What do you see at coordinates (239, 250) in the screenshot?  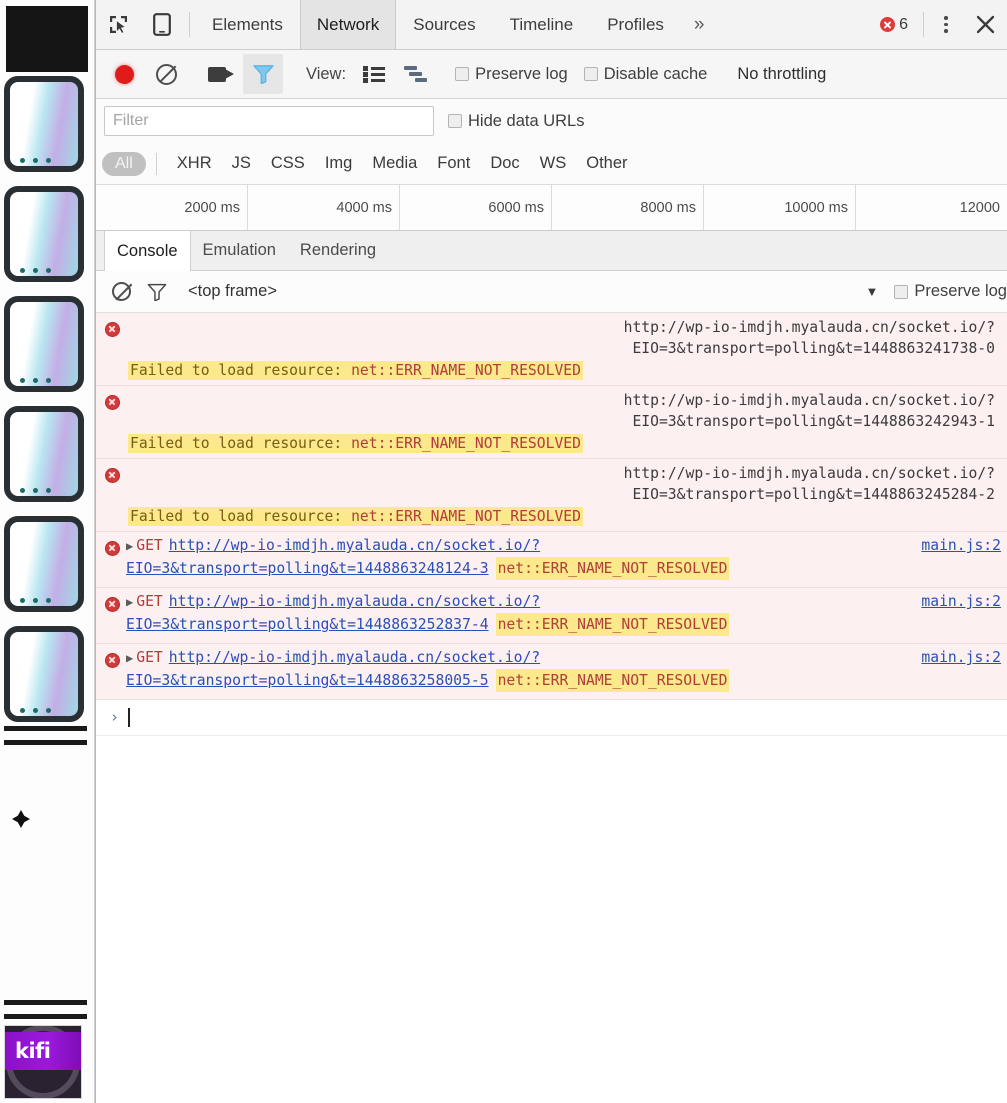 I see `tab-emulation: Emulation` at bounding box center [239, 250].